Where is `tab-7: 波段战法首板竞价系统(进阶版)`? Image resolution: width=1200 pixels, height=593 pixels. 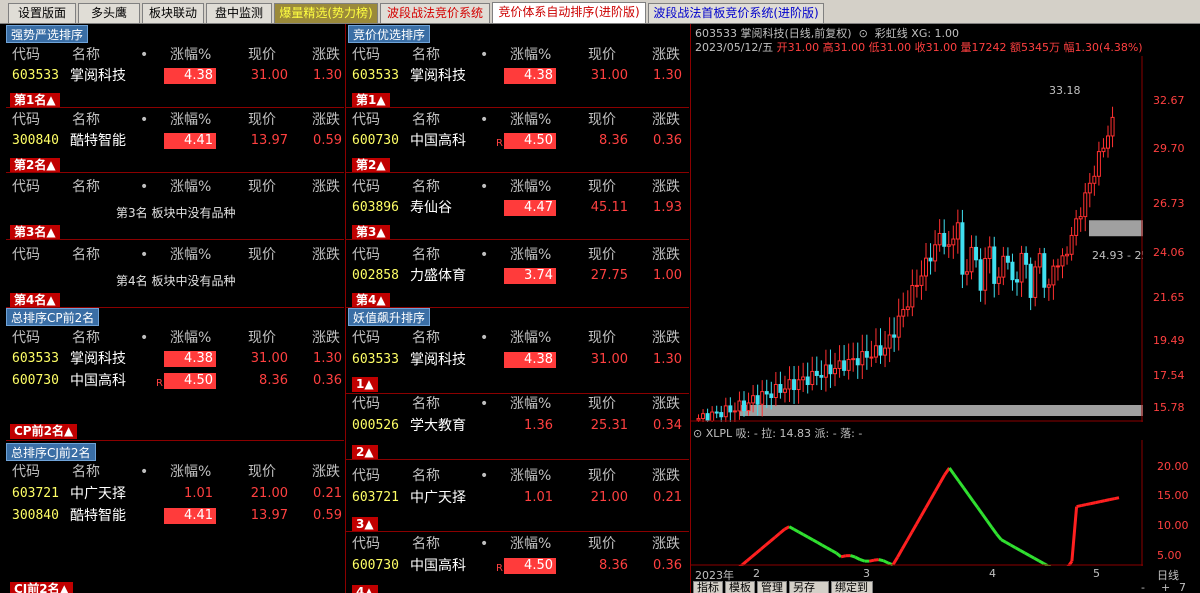
tab-7: 波段战法首板竞价系统(进阶版) is located at coordinates (736, 13).